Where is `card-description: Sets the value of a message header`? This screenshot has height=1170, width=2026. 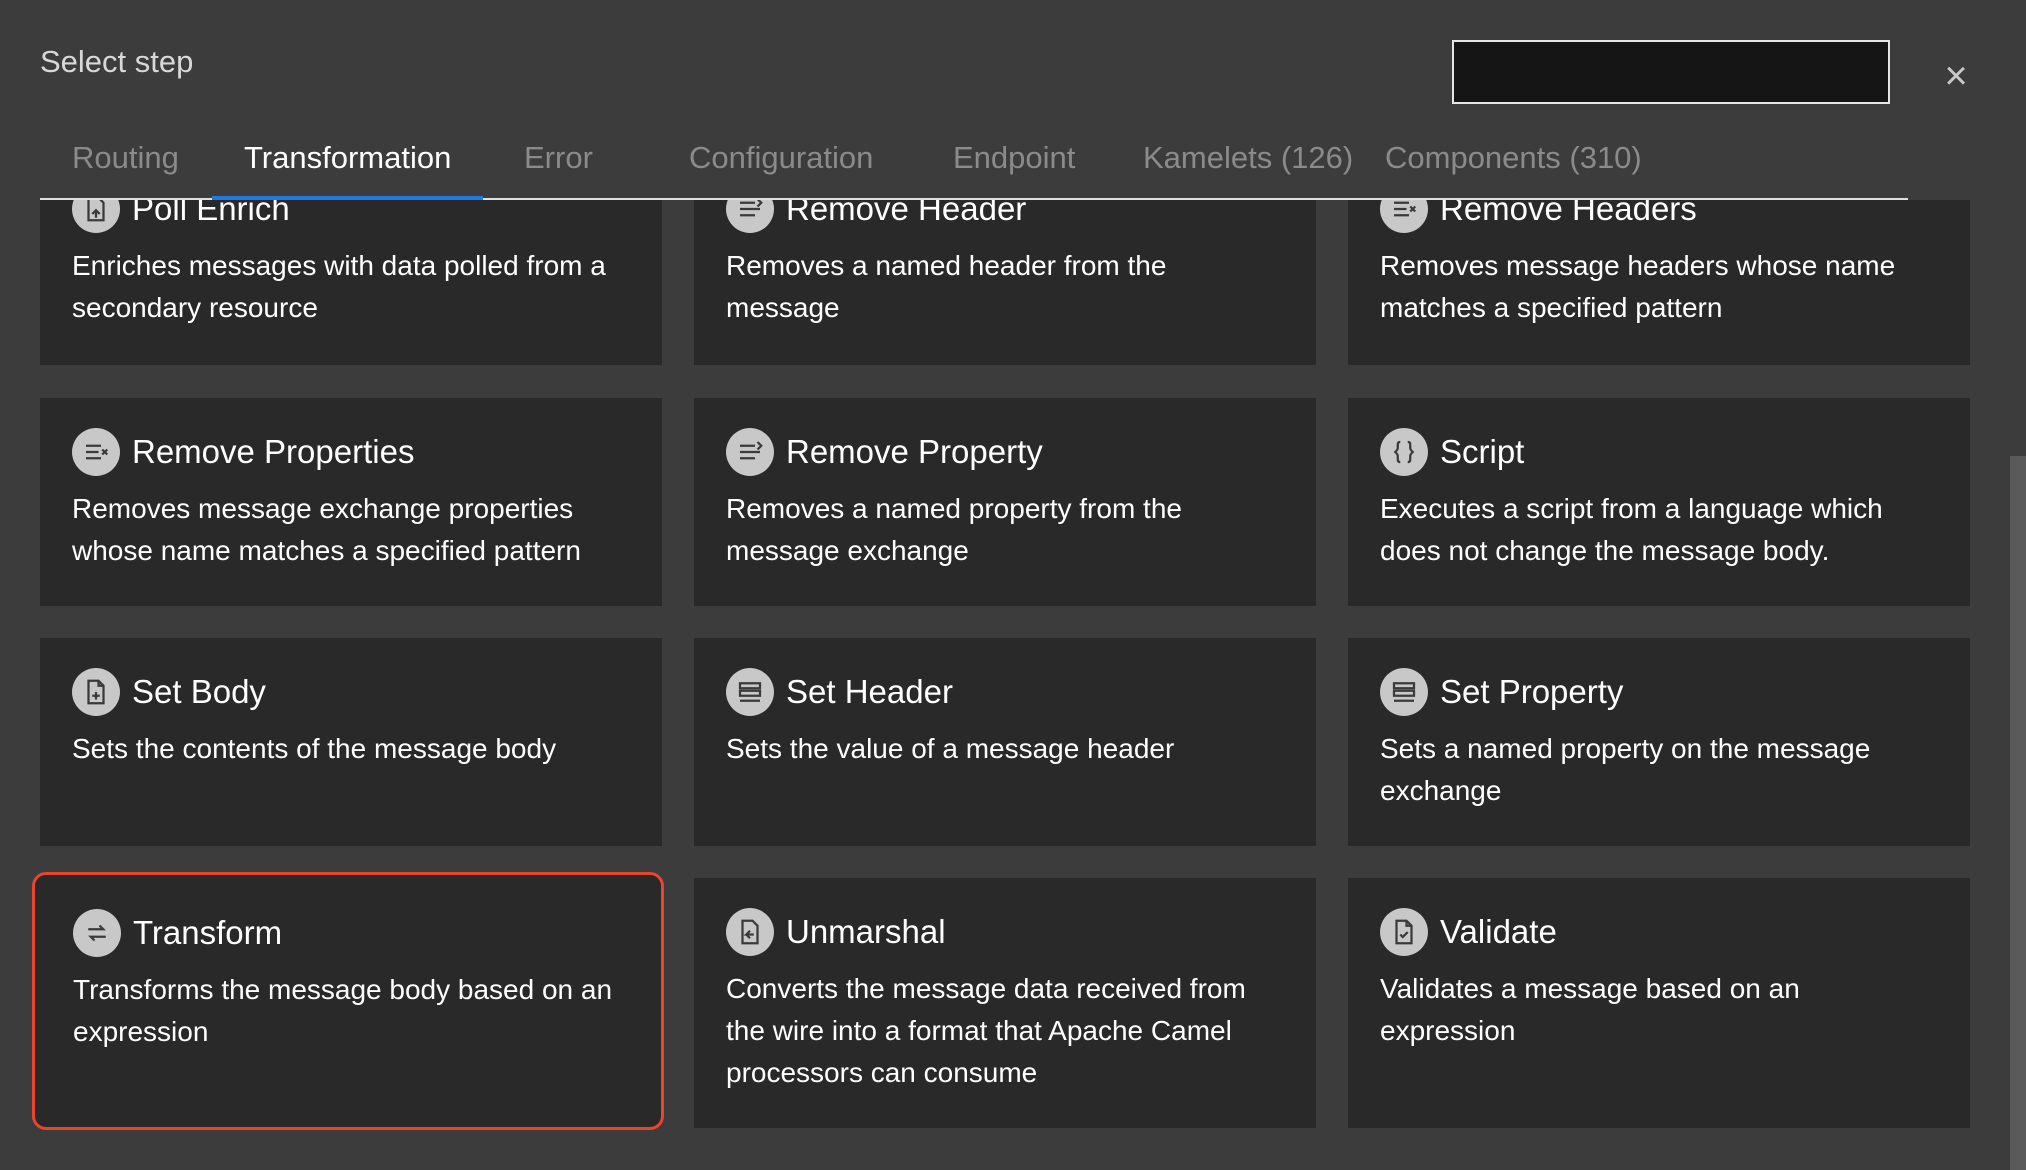
card-description: Sets the value of a message header is located at coordinates (950, 748).